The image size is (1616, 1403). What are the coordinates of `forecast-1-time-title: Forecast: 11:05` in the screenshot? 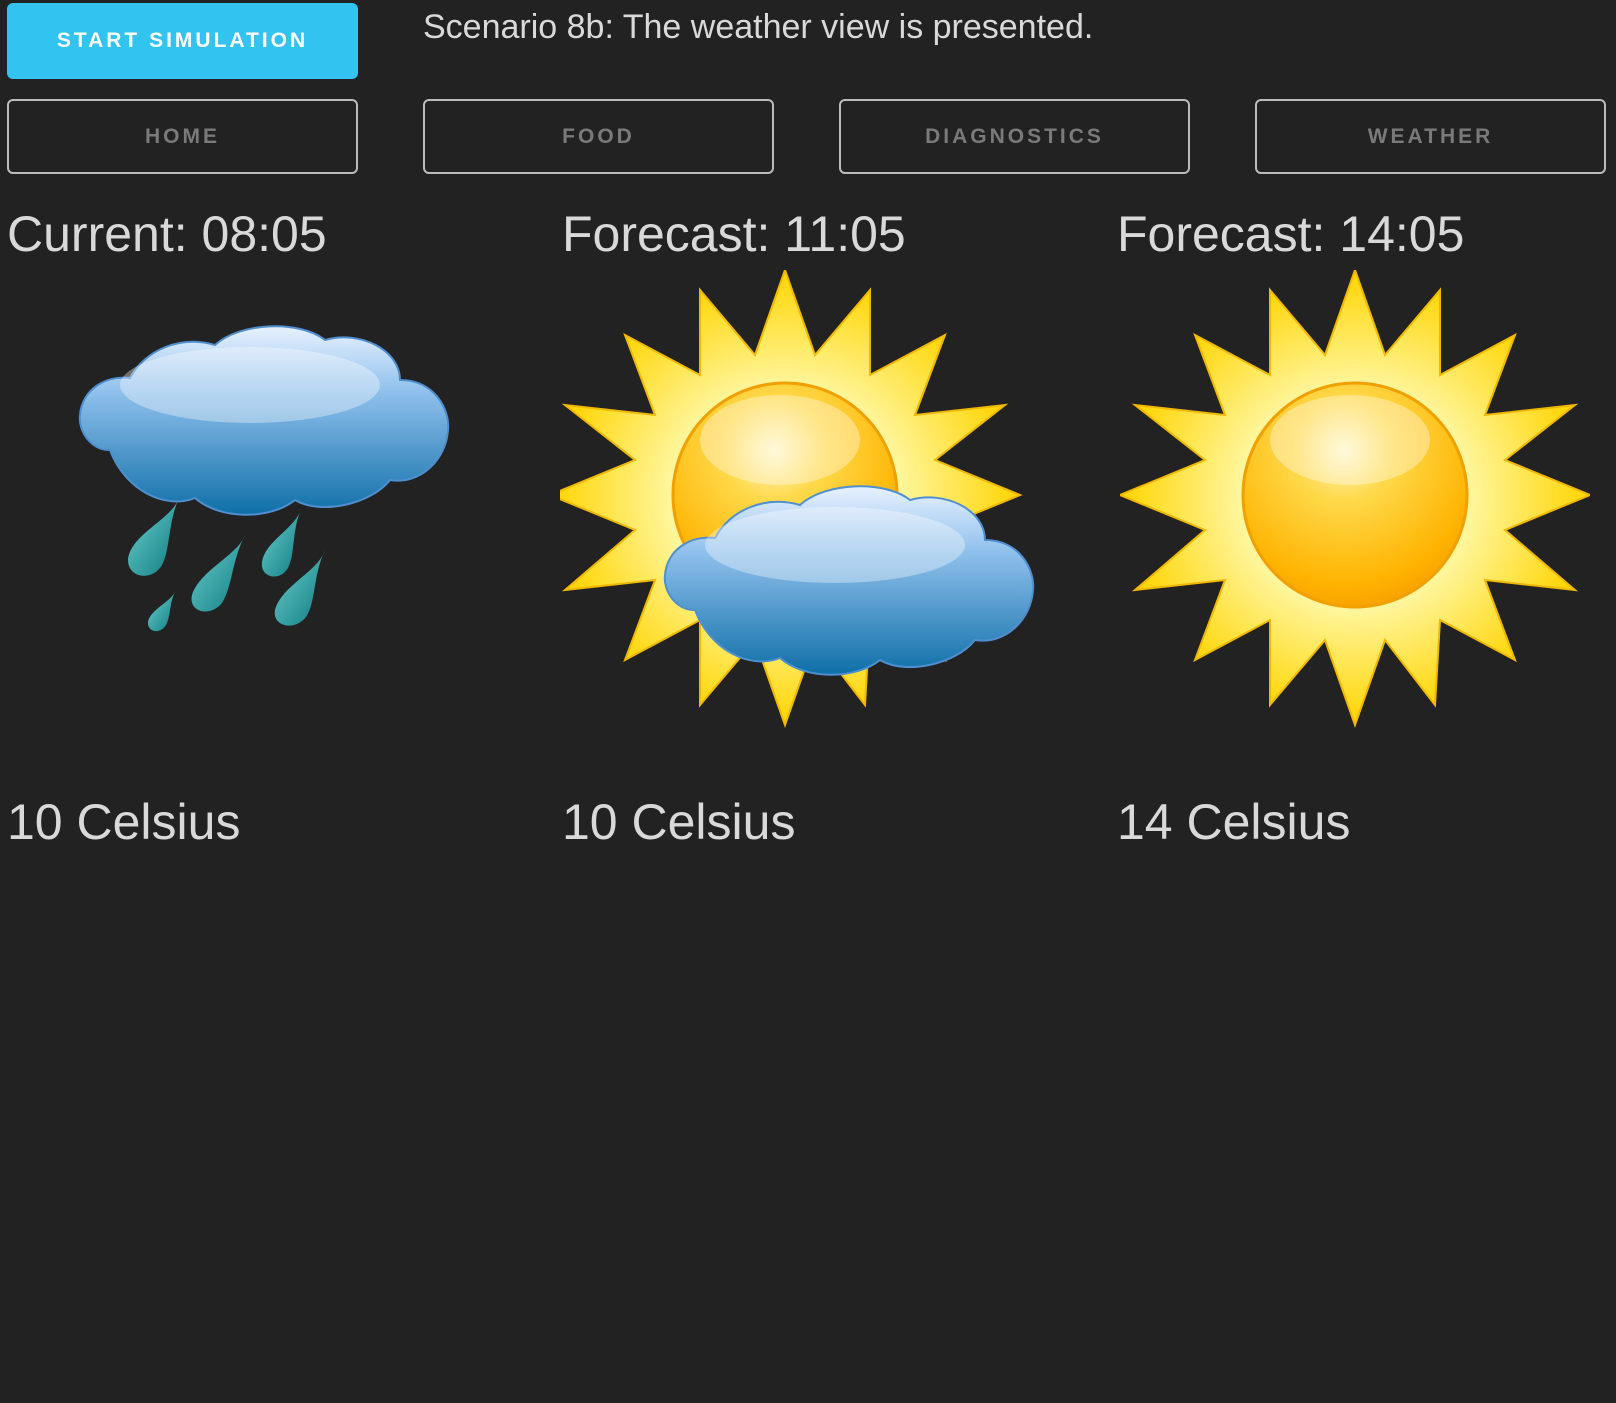 It's located at (734, 234).